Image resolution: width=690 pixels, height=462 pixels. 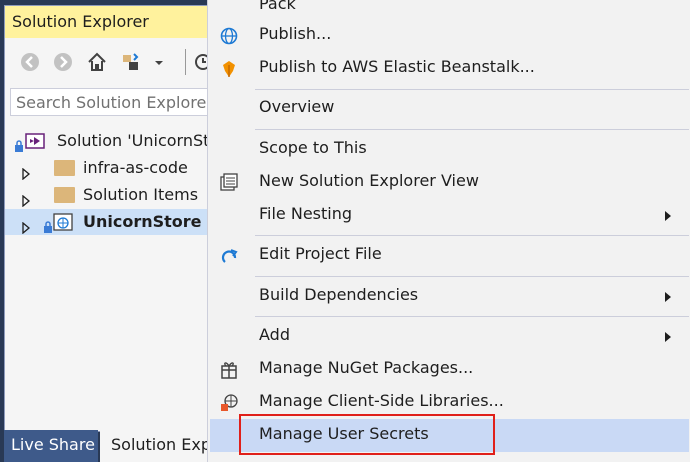 I want to click on chevron-down-icon, so click(x=159, y=62).